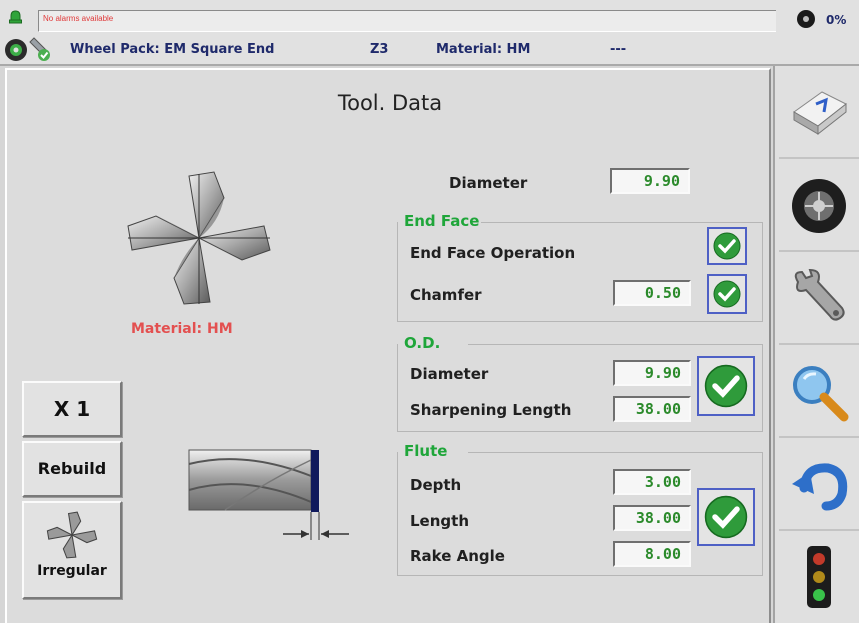  What do you see at coordinates (493, 253) in the screenshot?
I see `end-face-operation-label: End Face Operation` at bounding box center [493, 253].